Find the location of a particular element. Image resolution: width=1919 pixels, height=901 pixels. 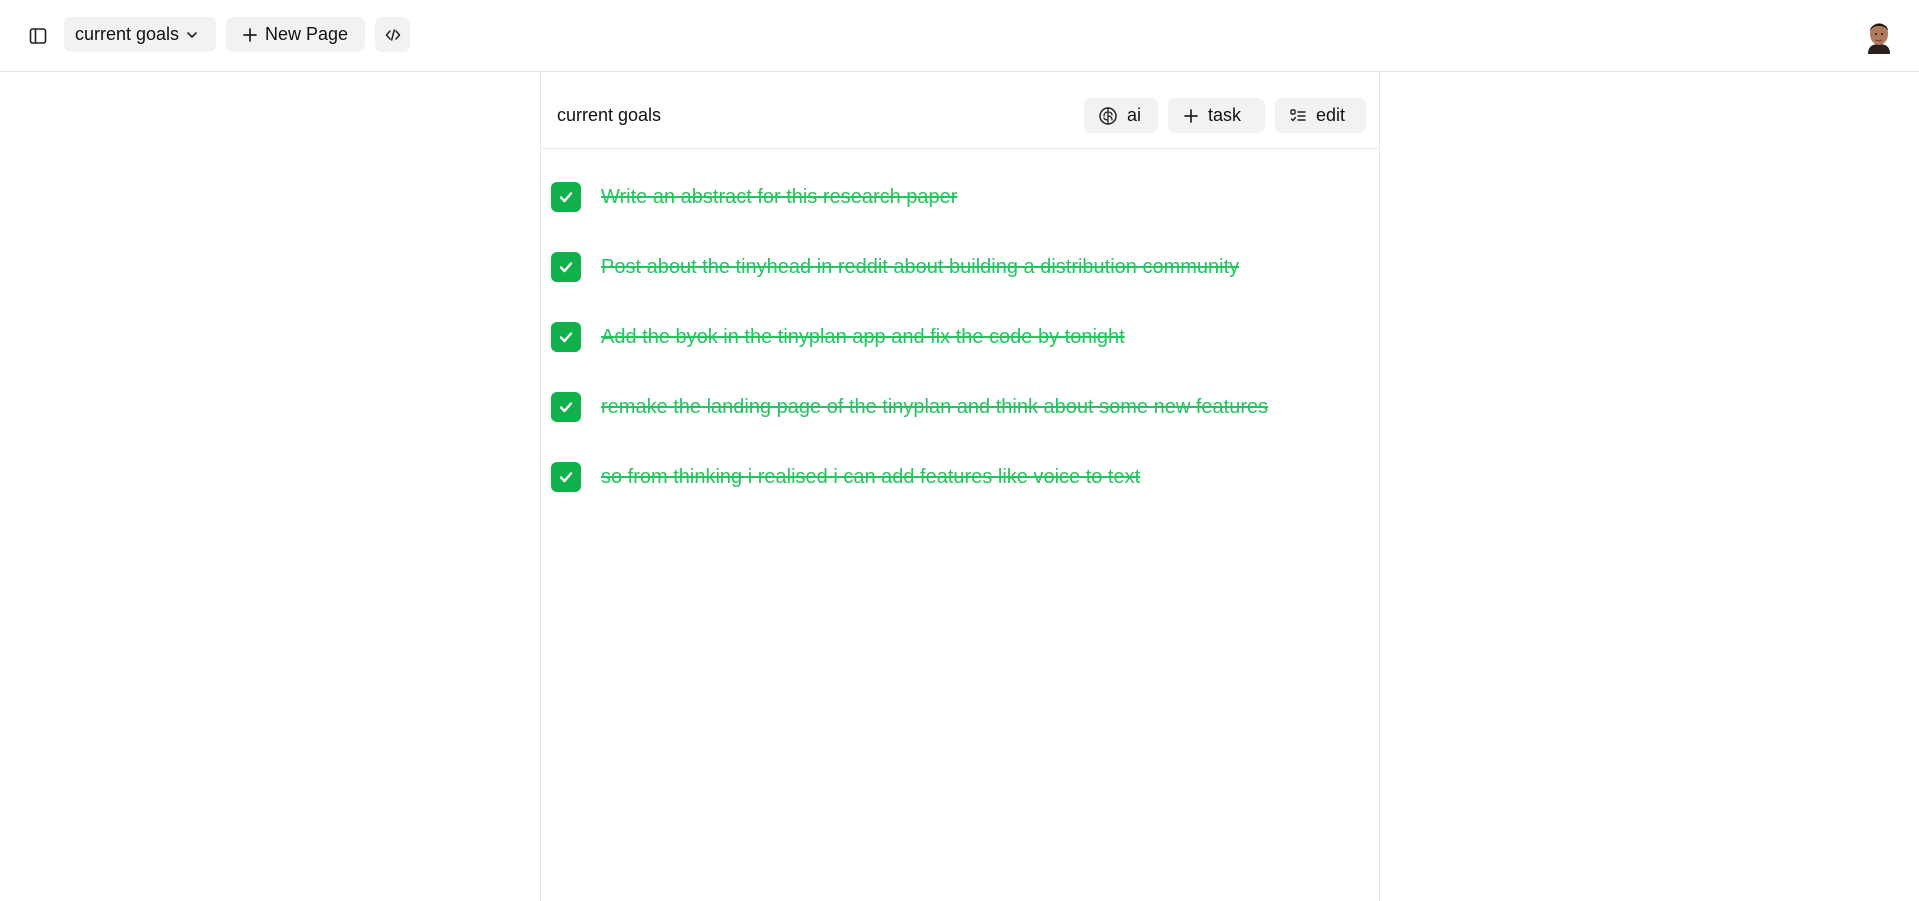

checklist-edit-icon is located at coordinates (1298, 116).